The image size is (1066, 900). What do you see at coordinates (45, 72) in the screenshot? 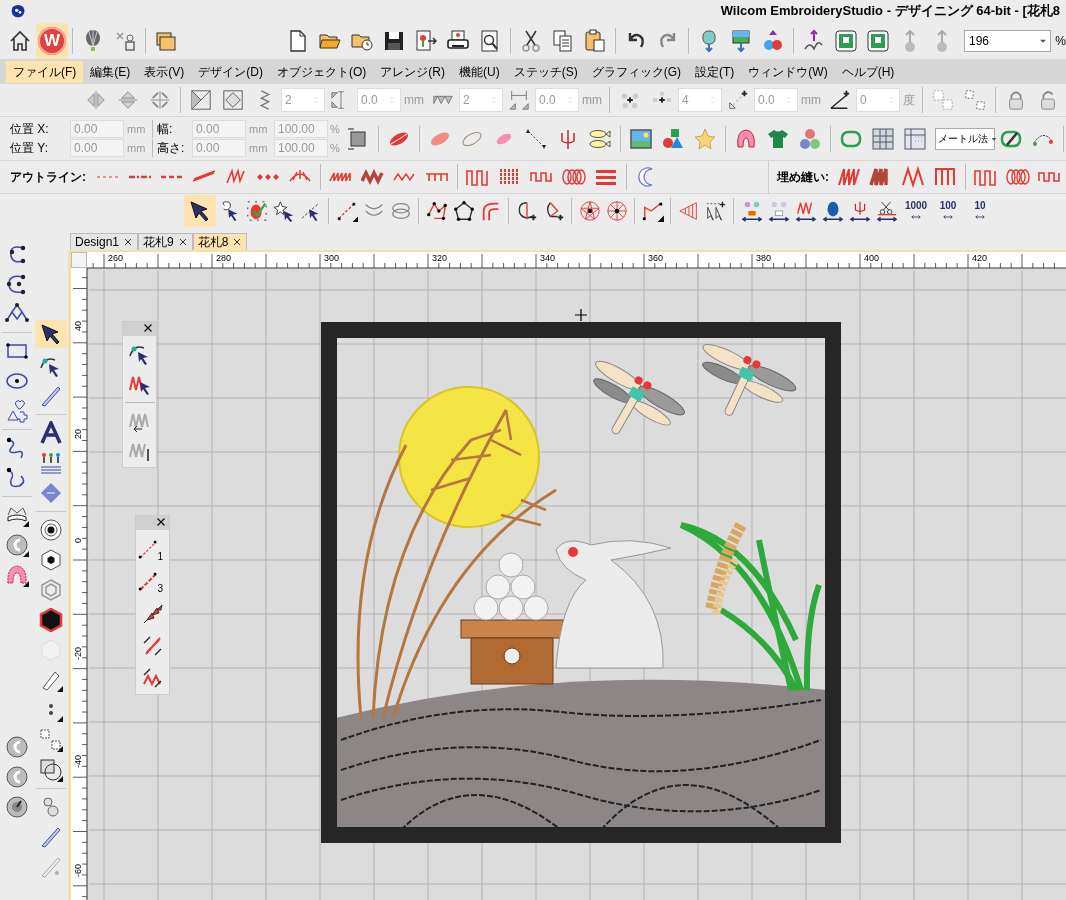
I see `menu-item: ファイル(F)` at bounding box center [45, 72].